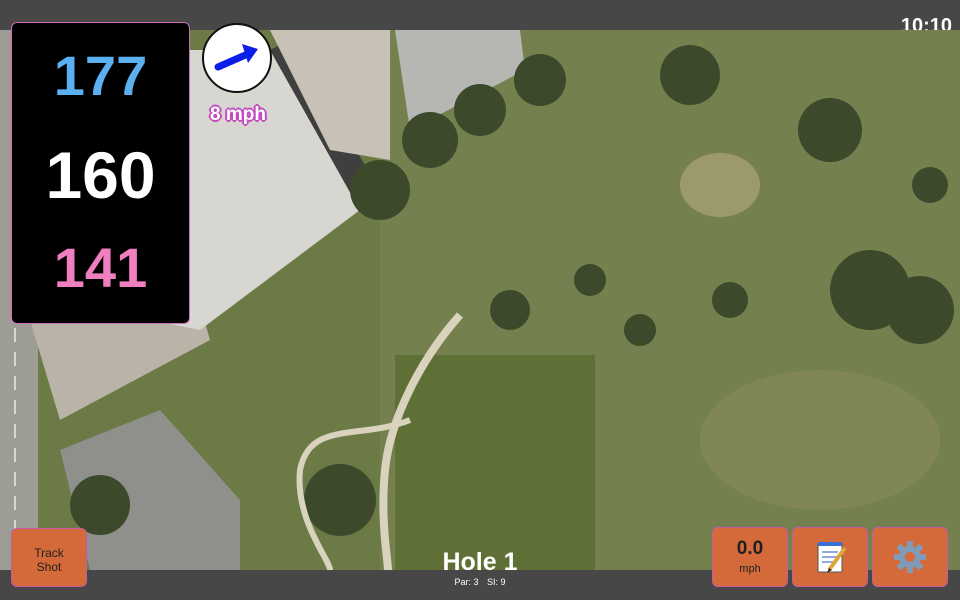  I want to click on notes-button, so click(830, 557).